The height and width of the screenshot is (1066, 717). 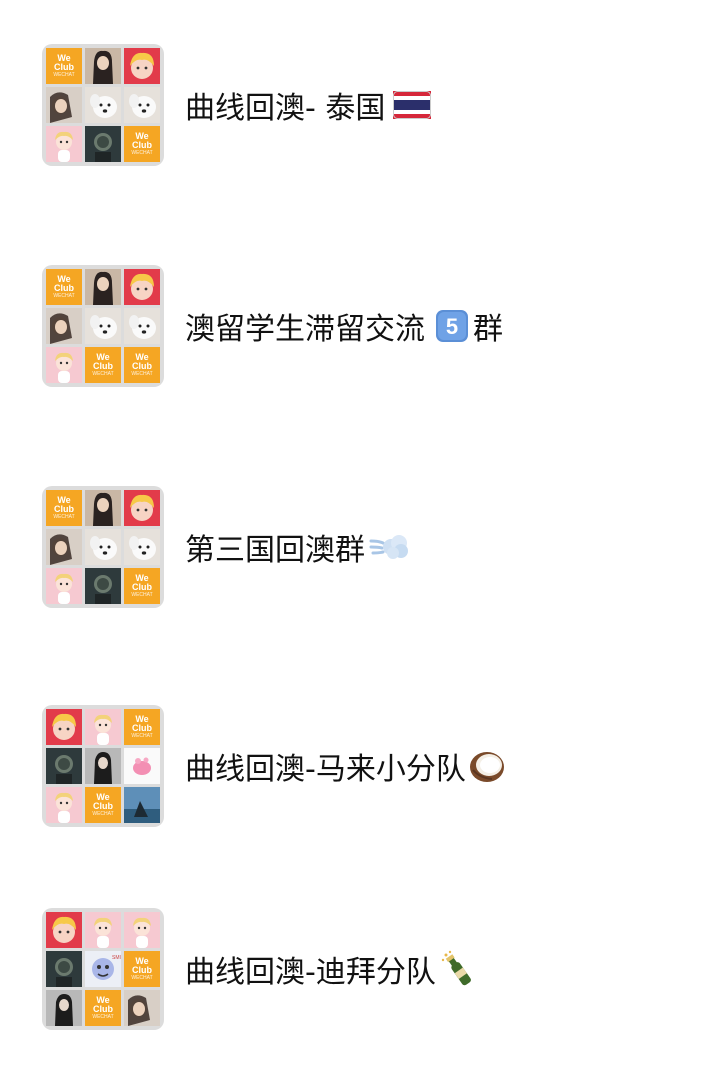 I want to click on group-name: 曲线回澳-迪拜分队, so click(x=330, y=969).